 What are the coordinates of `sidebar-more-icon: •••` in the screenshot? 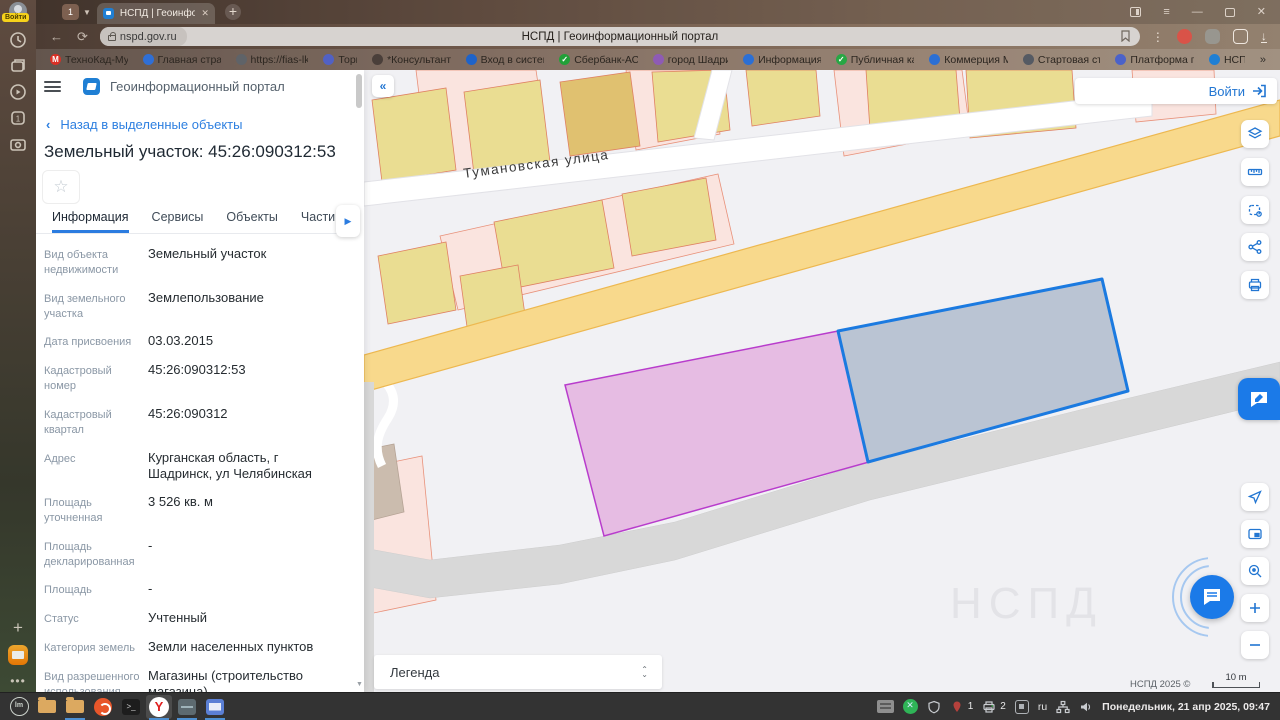 It's located at (18, 682).